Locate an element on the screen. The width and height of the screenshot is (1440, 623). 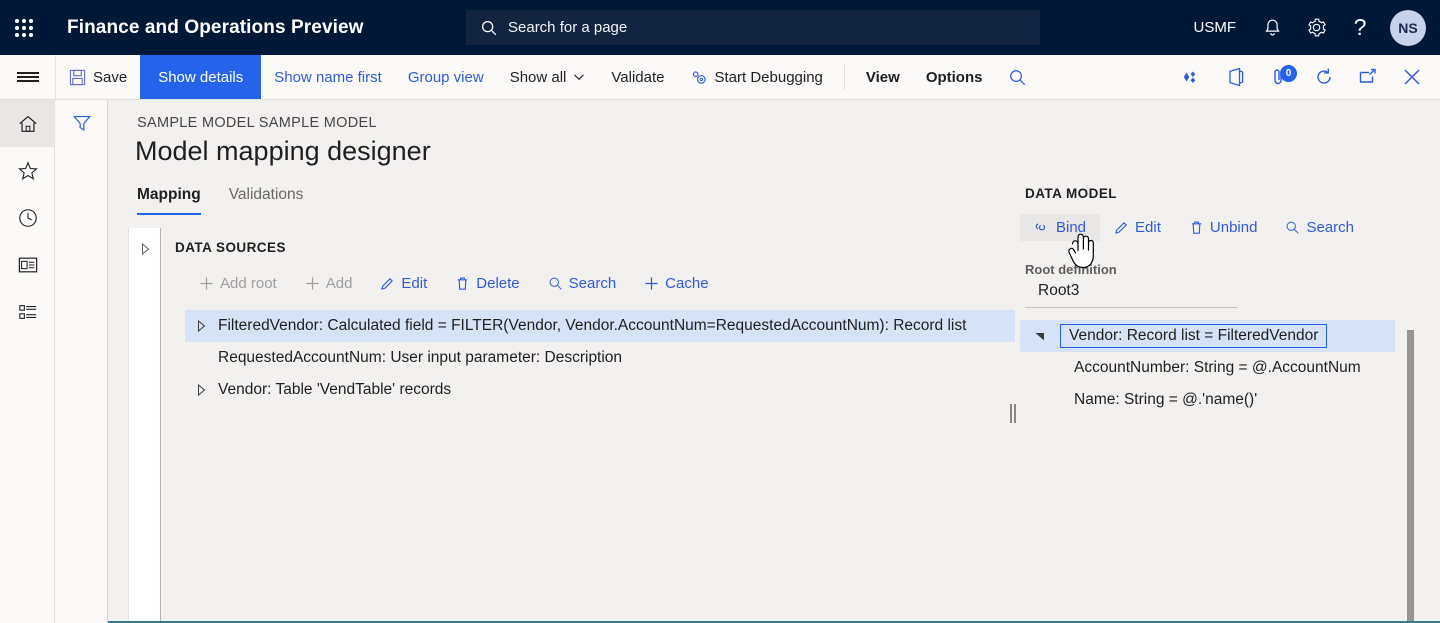
home-icon is located at coordinates (27, 123).